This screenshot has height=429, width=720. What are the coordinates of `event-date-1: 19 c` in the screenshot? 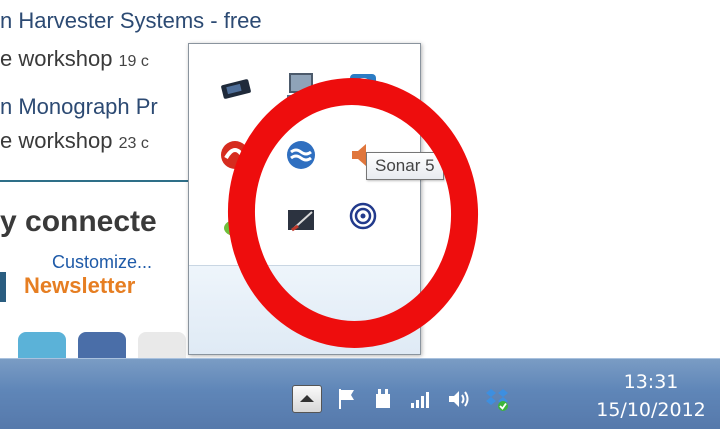 It's located at (133, 61).